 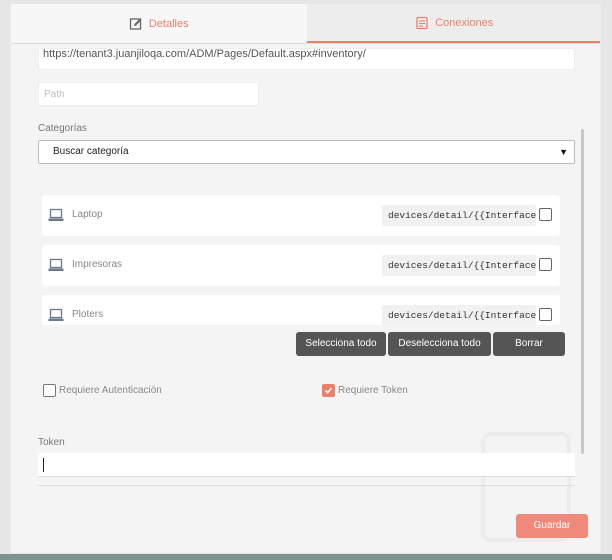 I want to click on requiere-token-option: Requiere Token, so click(x=365, y=390).